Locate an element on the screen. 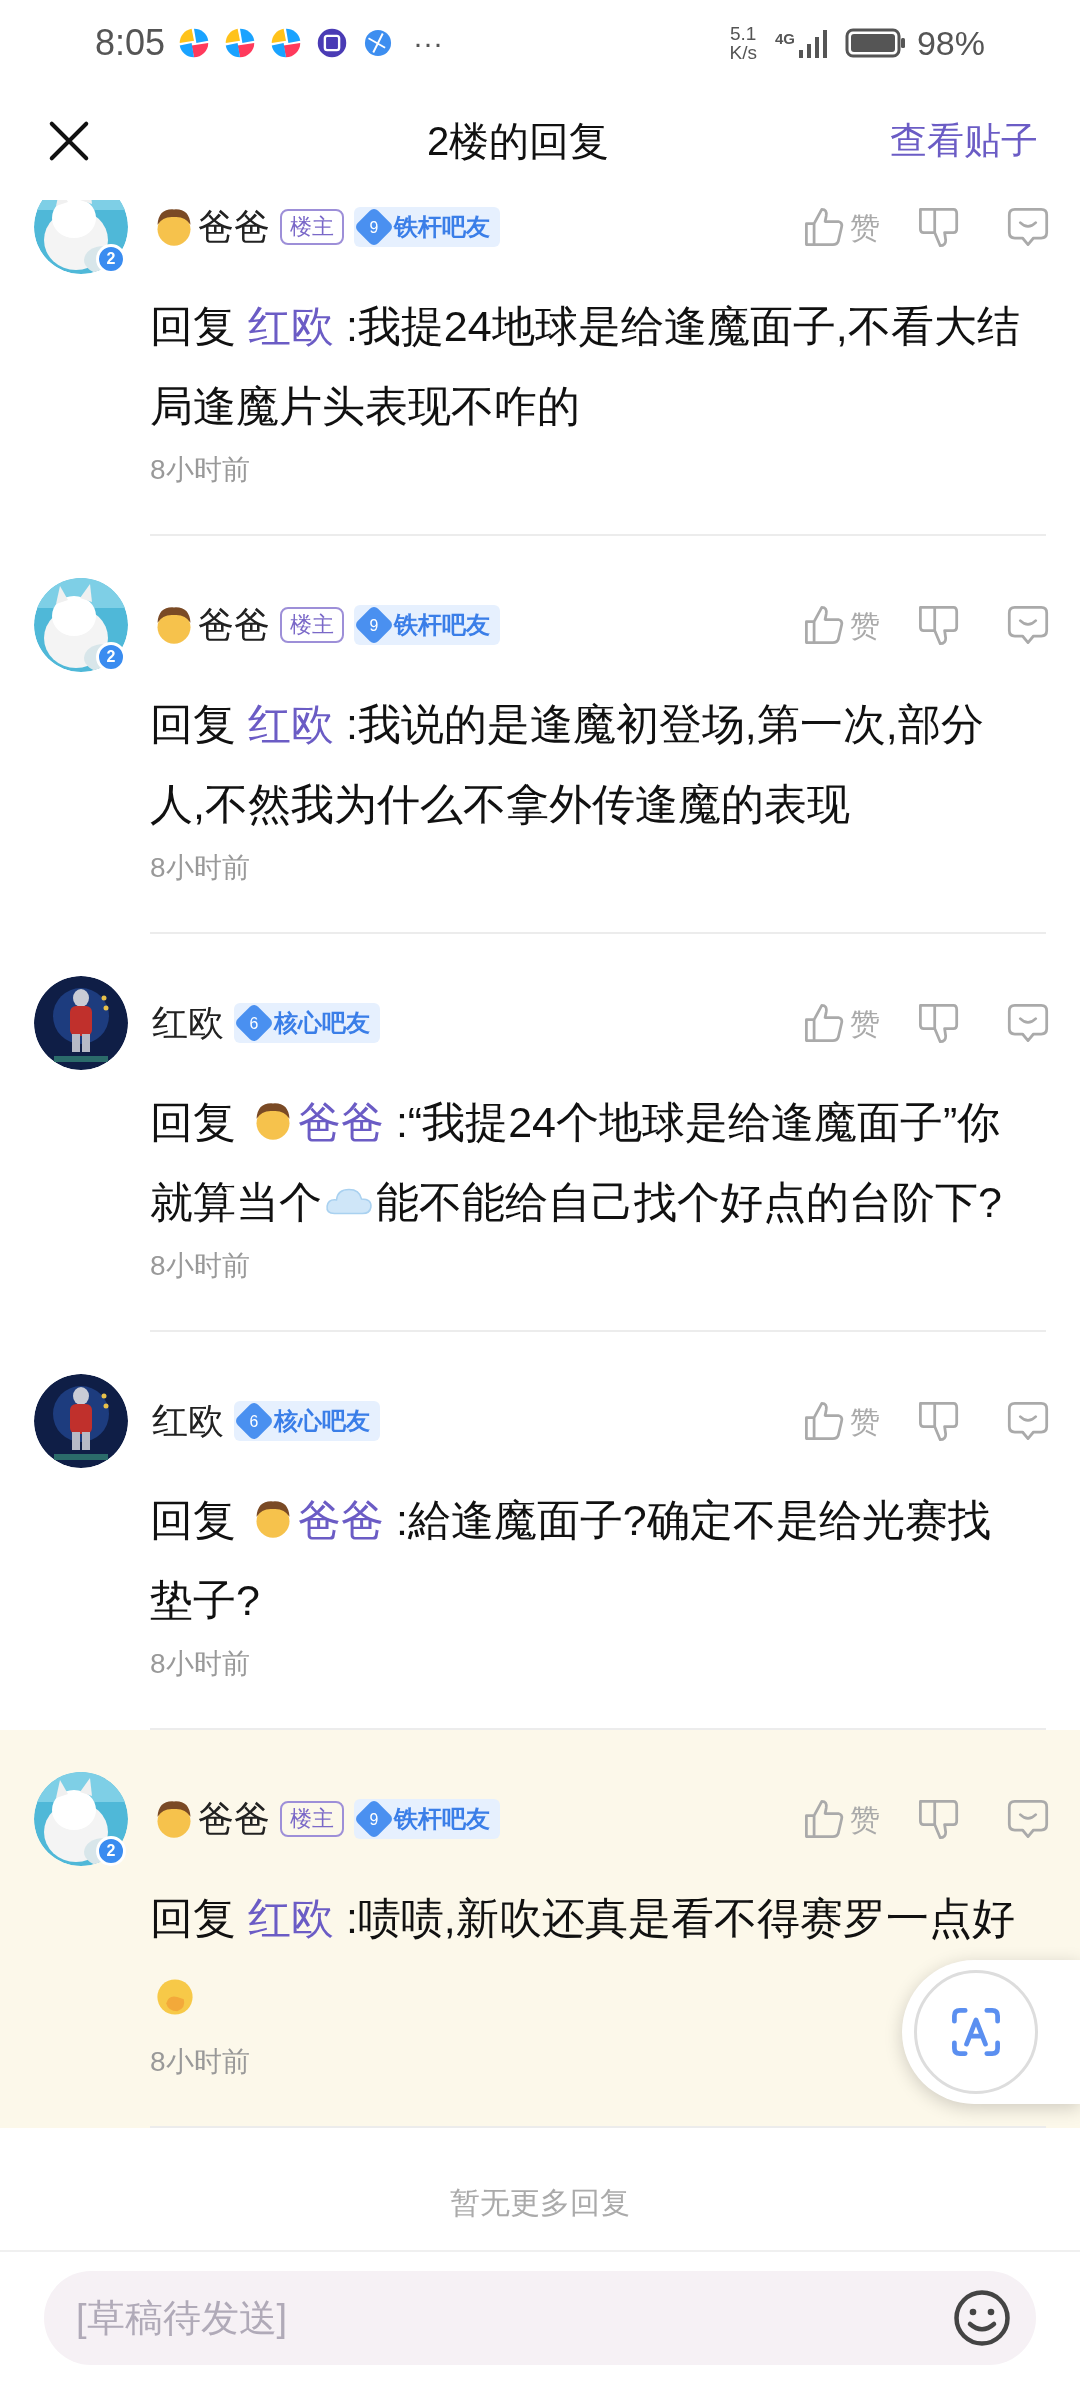  reply-text: 回复 红欧 :我提24地球是给逢魔面子,不看大结局逢魔片头表现不咋的 is located at coordinates (585, 366).